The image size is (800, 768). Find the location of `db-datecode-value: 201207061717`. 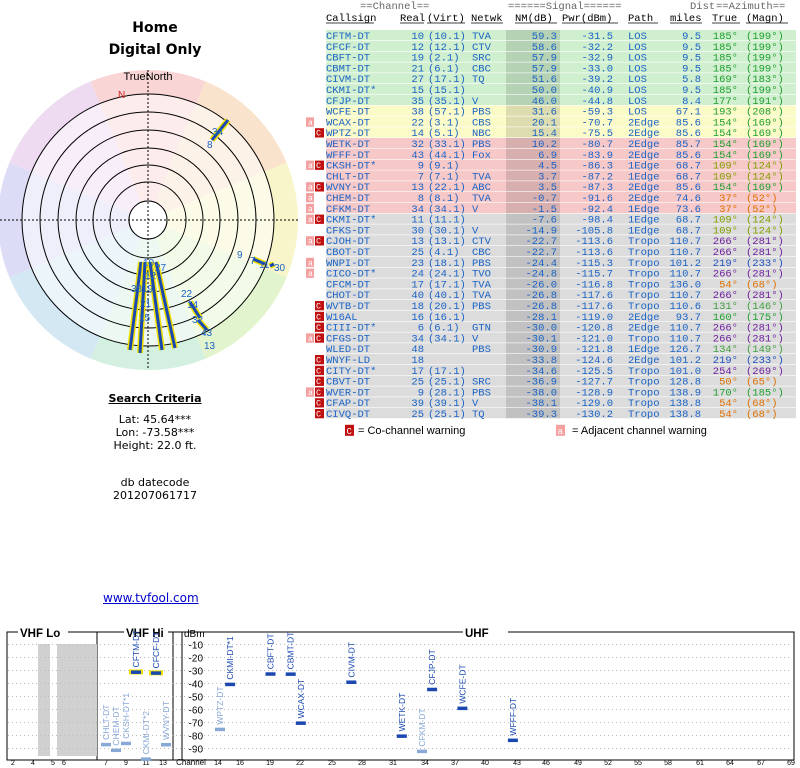

db-datecode-value: 201207061717 is located at coordinates (155, 495).